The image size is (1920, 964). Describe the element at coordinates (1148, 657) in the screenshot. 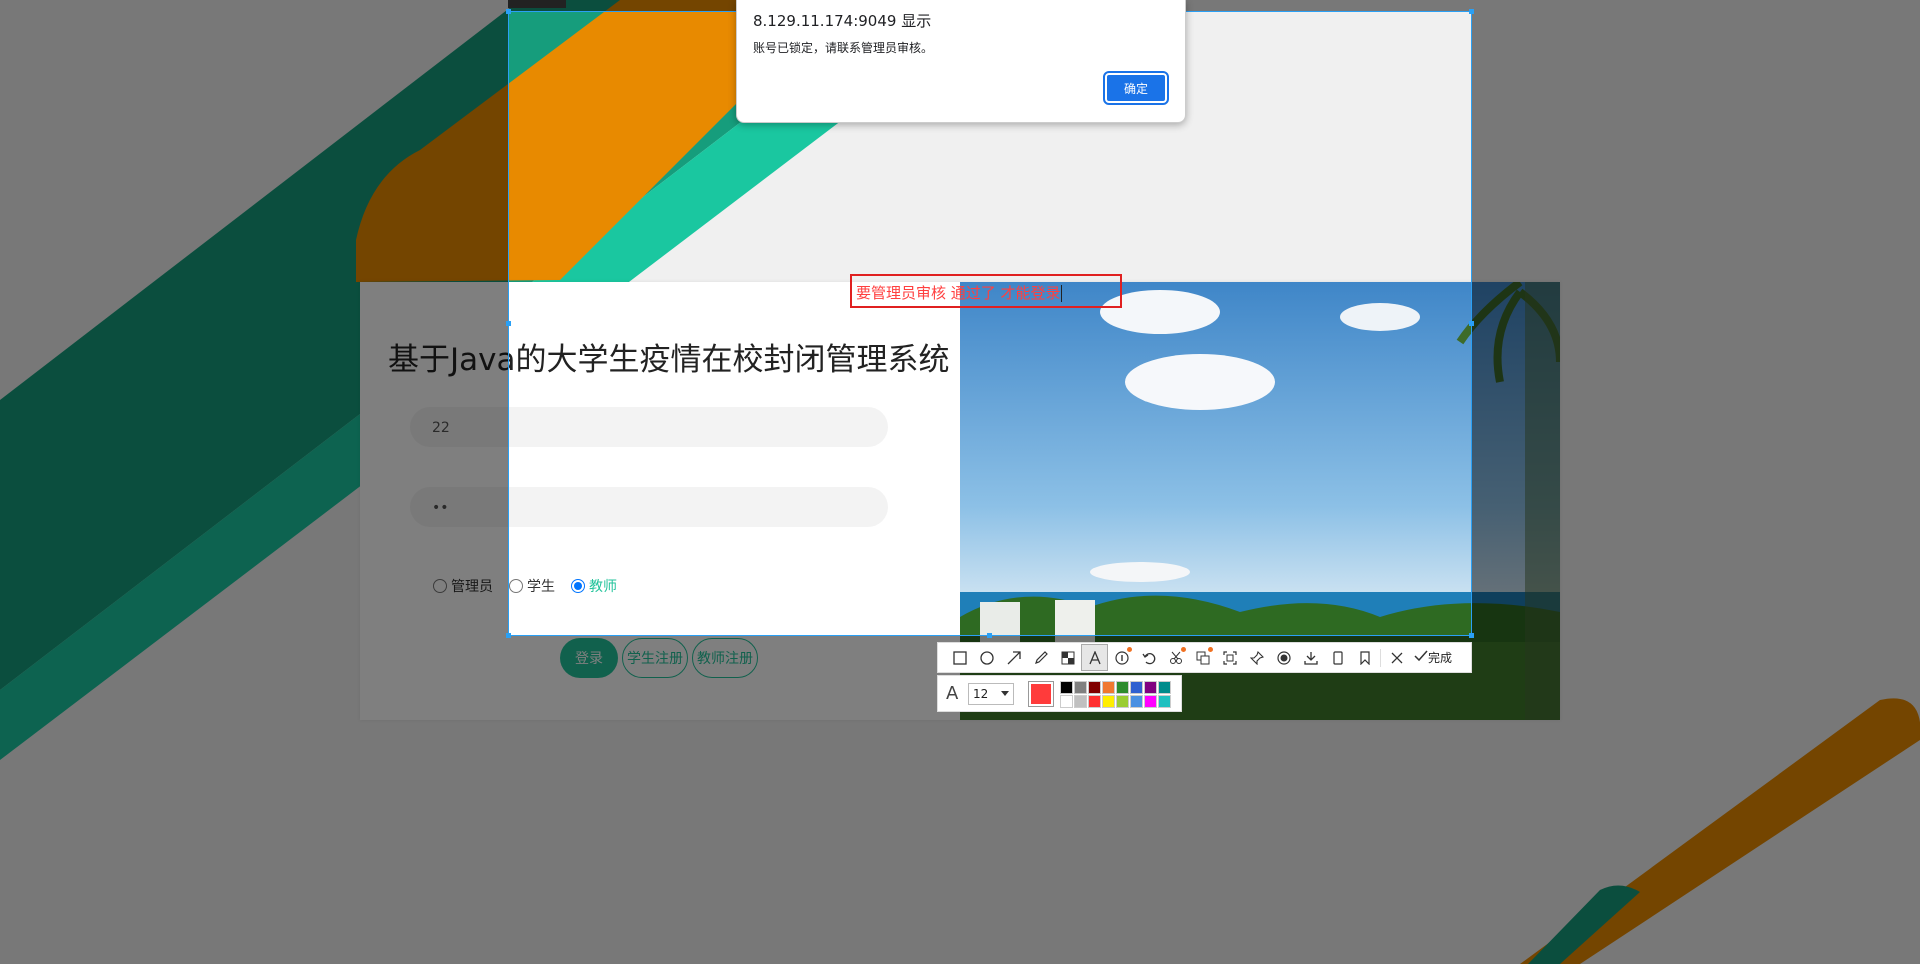

I see `undo-icon` at that location.